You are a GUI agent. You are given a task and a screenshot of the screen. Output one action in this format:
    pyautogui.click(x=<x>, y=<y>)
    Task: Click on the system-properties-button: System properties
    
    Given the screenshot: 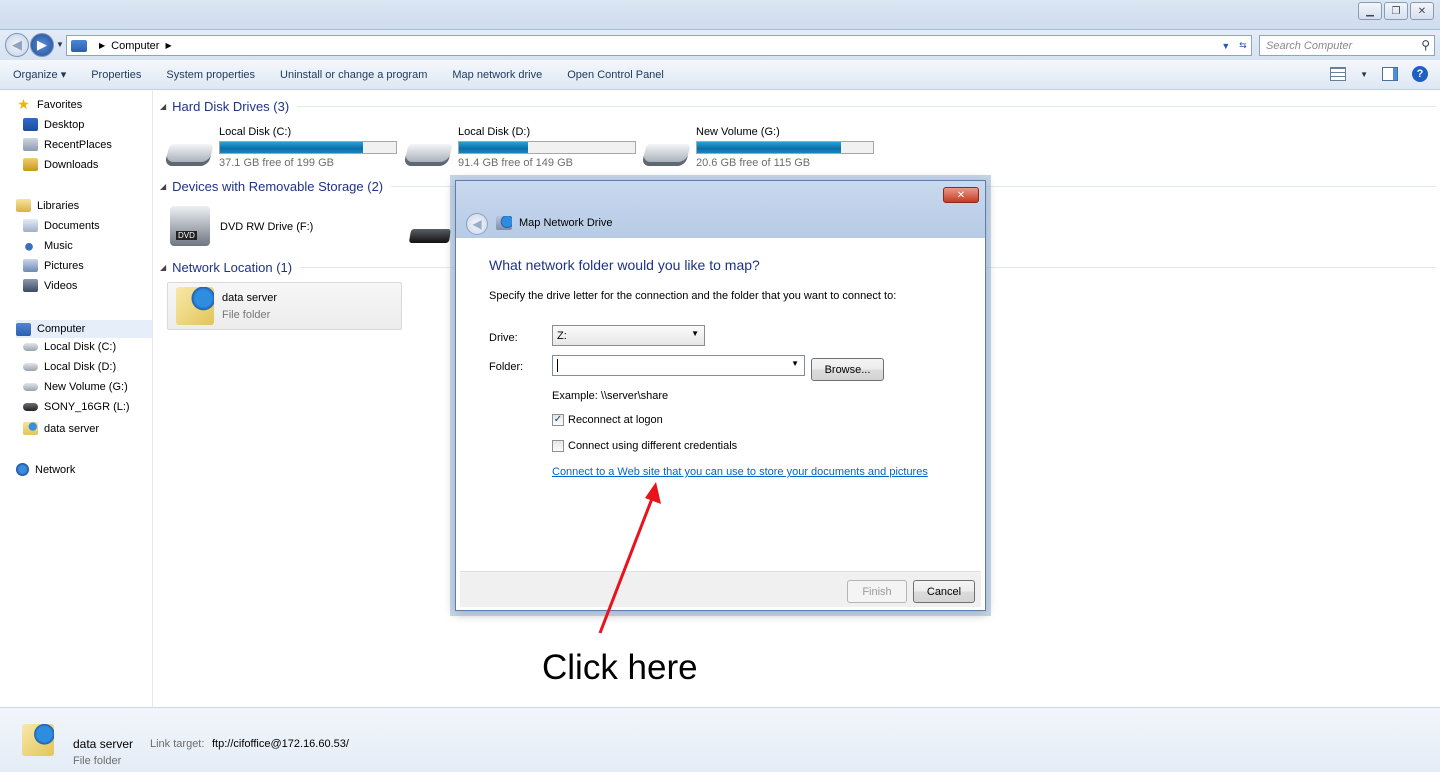 What is the action you would take?
    pyautogui.click(x=210, y=75)
    